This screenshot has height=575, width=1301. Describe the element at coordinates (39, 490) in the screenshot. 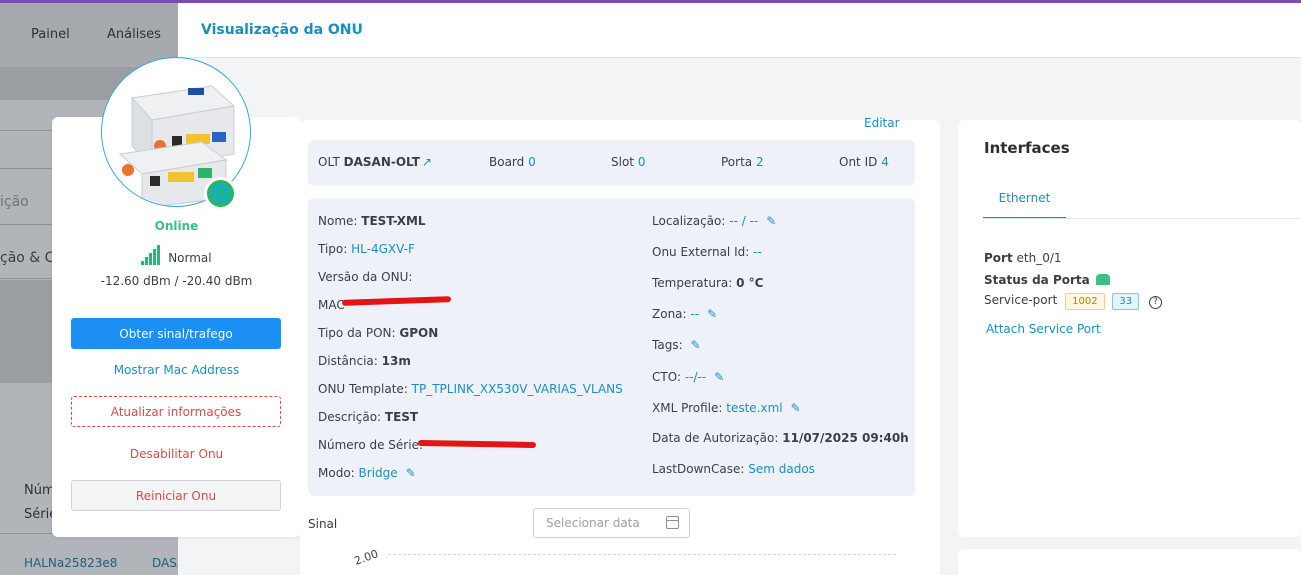

I see `bg-col-header-1: Núm` at that location.